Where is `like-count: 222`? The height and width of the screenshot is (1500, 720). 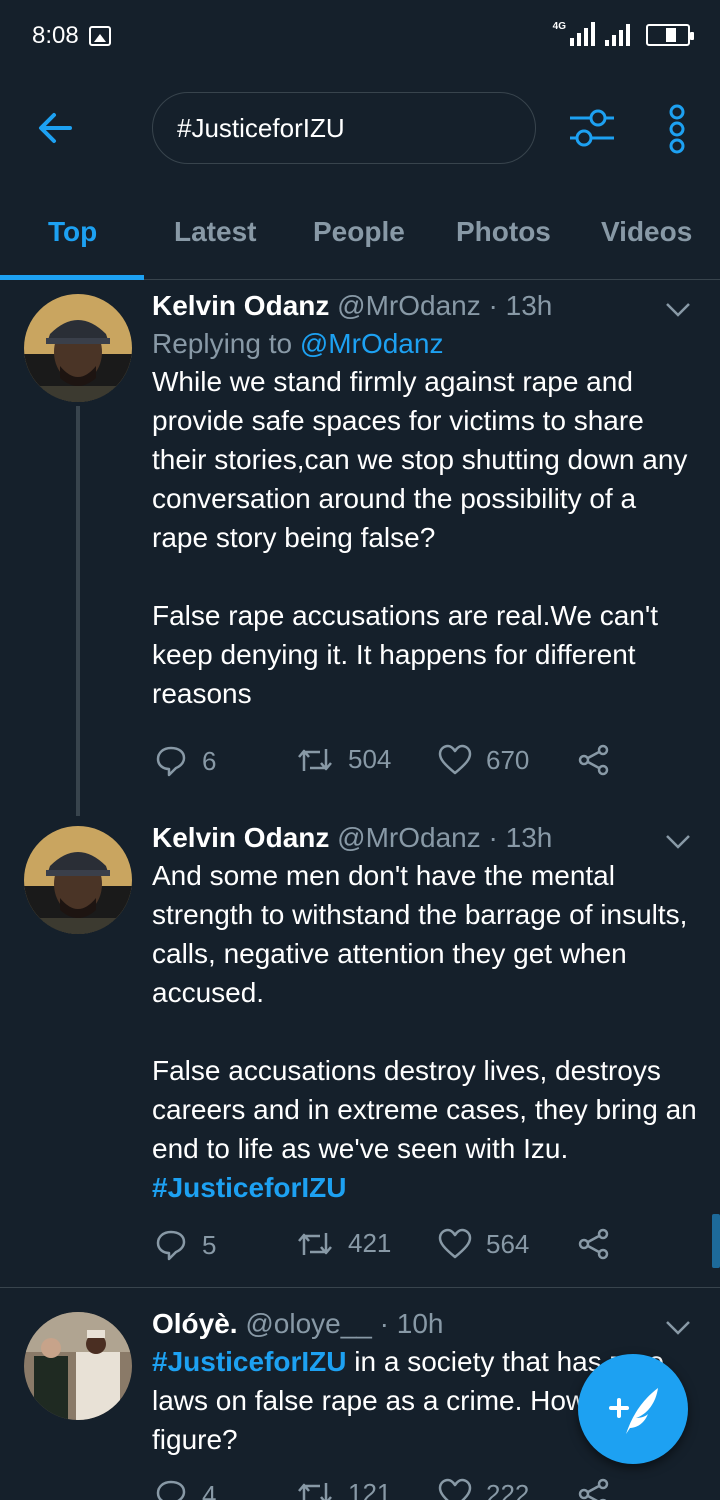
like-count: 222 is located at coordinates (508, 1489).